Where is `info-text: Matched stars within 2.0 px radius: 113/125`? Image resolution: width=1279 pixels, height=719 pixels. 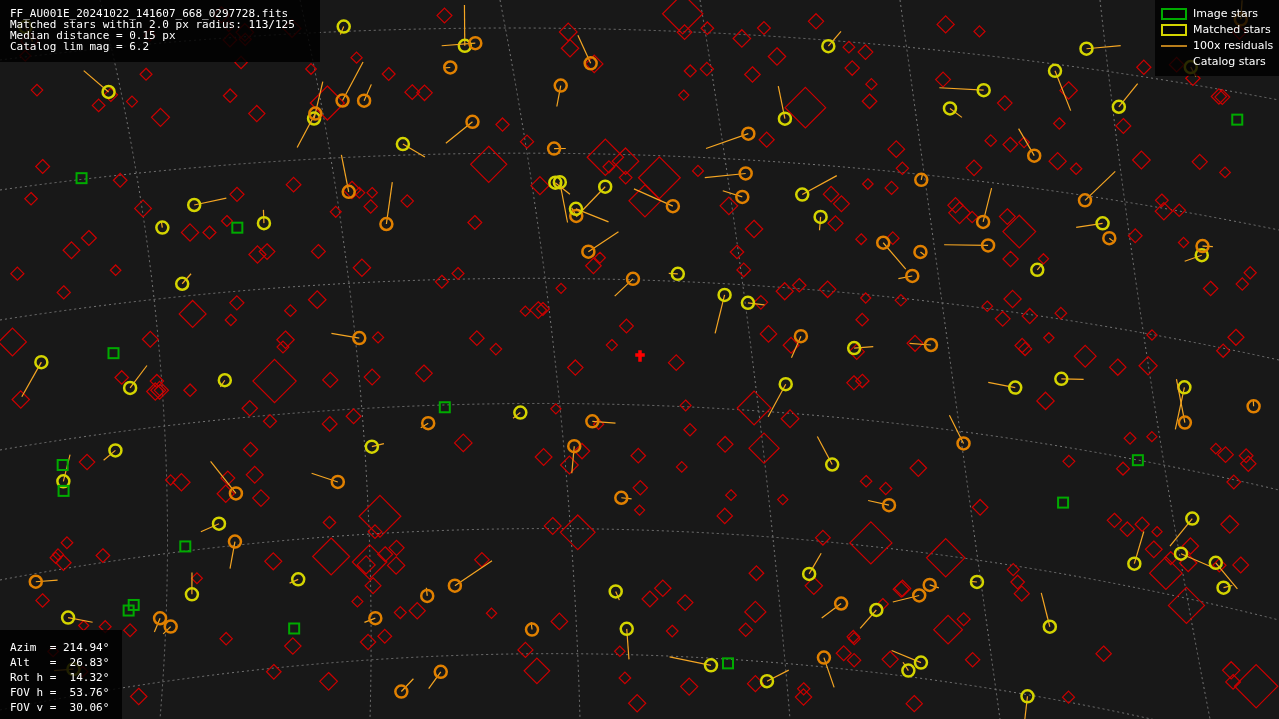
info-text: Matched stars within 2.0 px radius: 113/125 is located at coordinates (153, 24).